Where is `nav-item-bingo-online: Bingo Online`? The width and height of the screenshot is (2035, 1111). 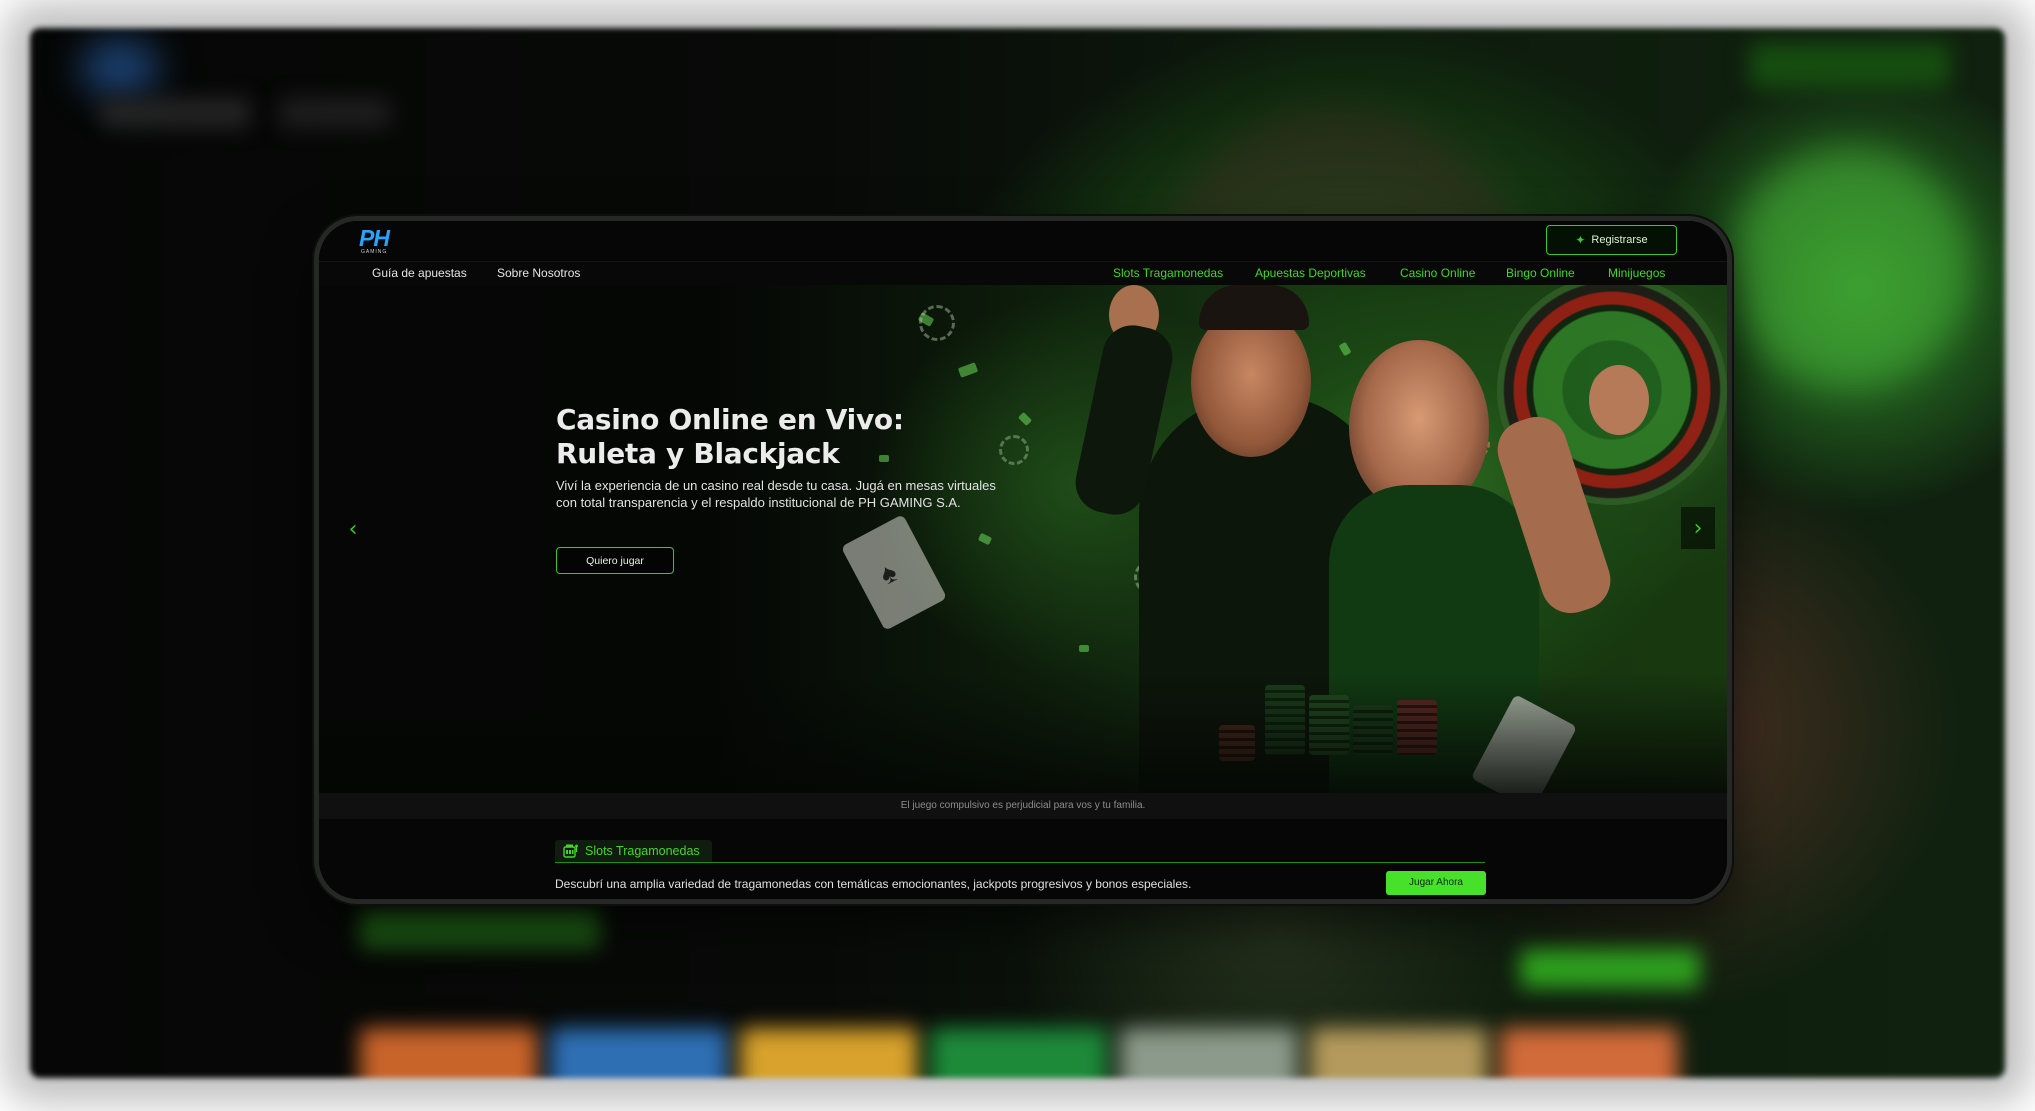 nav-item-bingo-online: Bingo Online is located at coordinates (1540, 273).